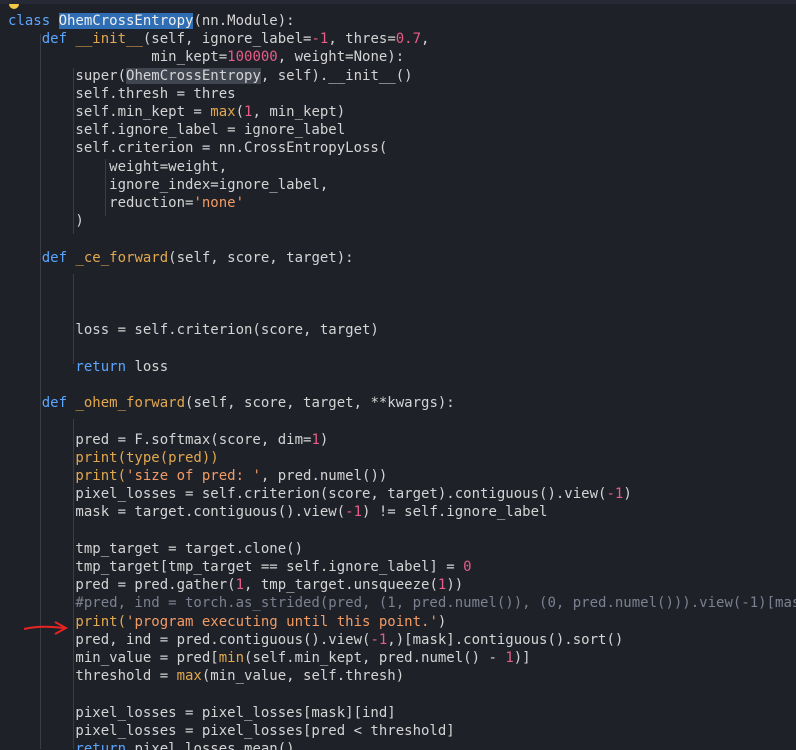 This screenshot has width=796, height=750. I want to click on code-line: threshold = max(min_value, self.thresh), so click(206, 676).